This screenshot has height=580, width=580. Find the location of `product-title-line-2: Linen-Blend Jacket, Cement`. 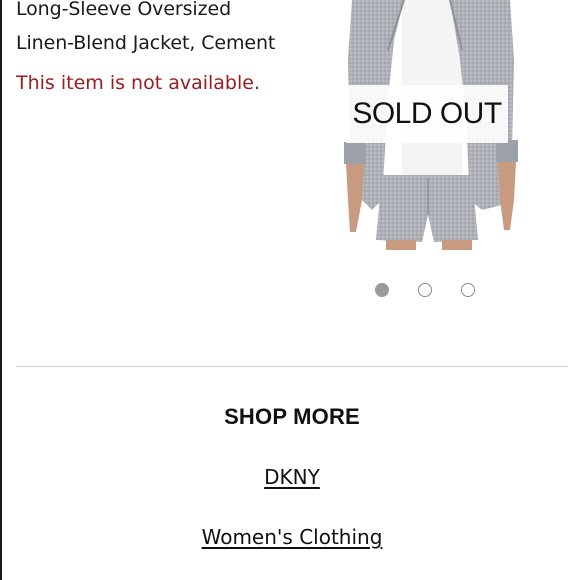

product-title-line-2: Linen-Blend Jacket, Cement is located at coordinates (146, 43).